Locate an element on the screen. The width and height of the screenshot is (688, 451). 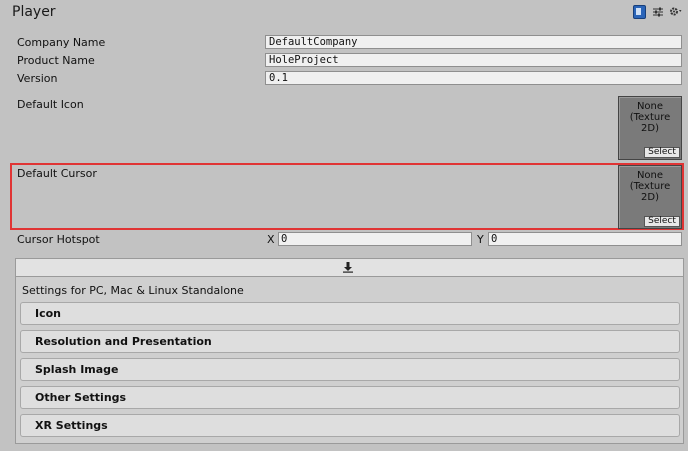
section-resolution-presentation: Resolution and Presentation is located at coordinates (350, 341).